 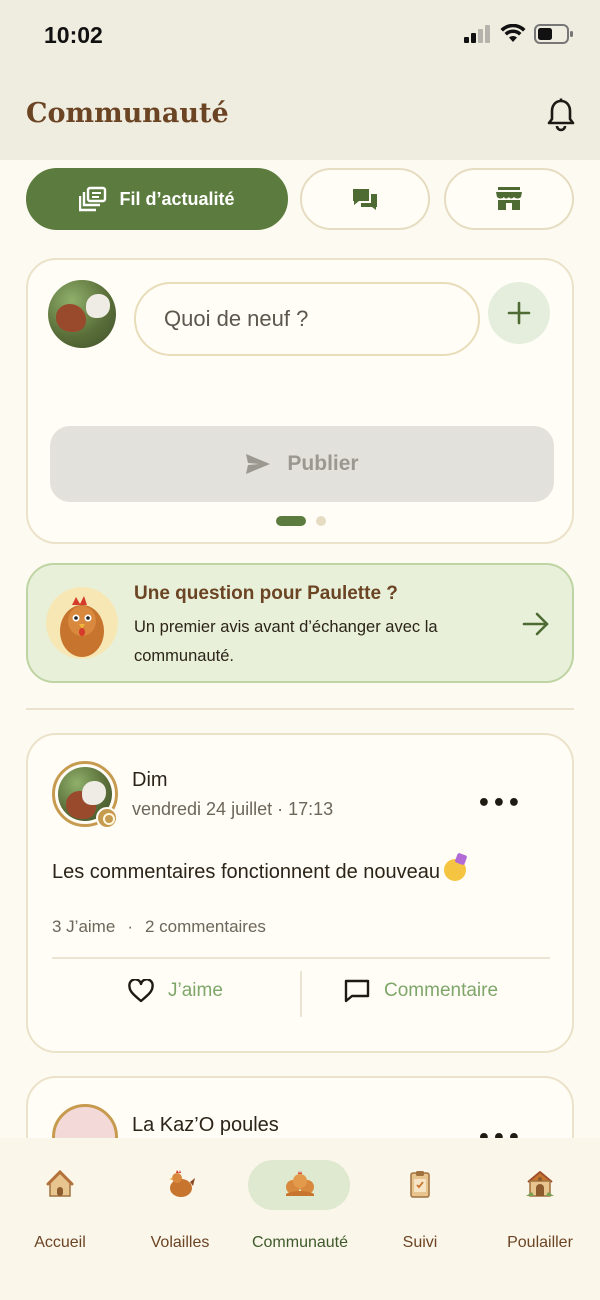 I want to click on nav-item-poulailler: Poulailler, so click(x=540, y=1206).